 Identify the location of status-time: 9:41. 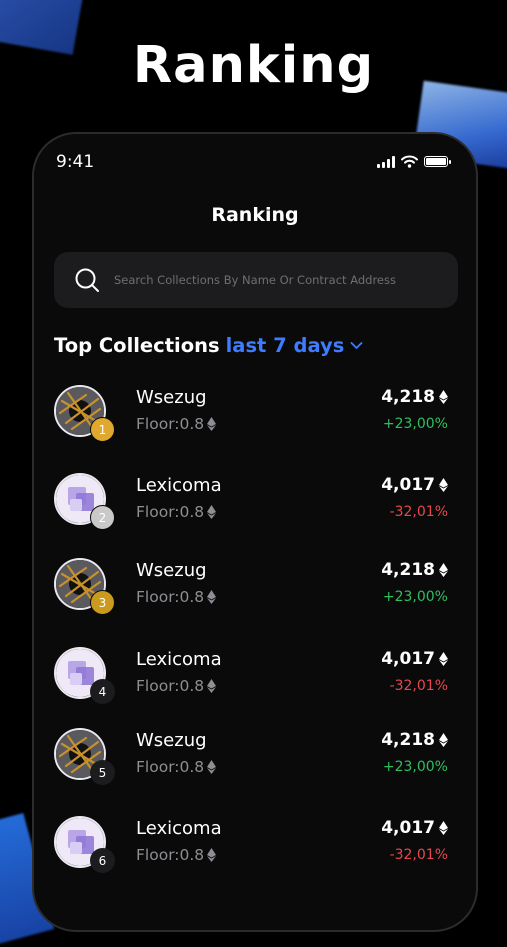
(75, 162).